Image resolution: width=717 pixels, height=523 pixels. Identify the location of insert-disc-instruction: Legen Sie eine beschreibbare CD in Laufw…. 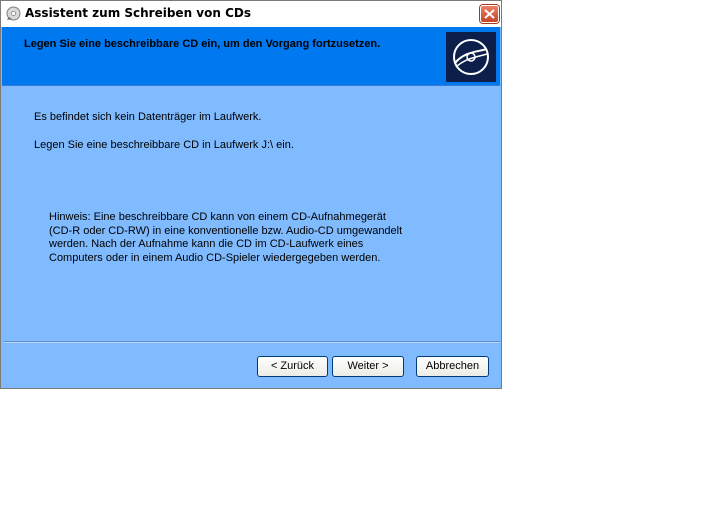
(164, 145).